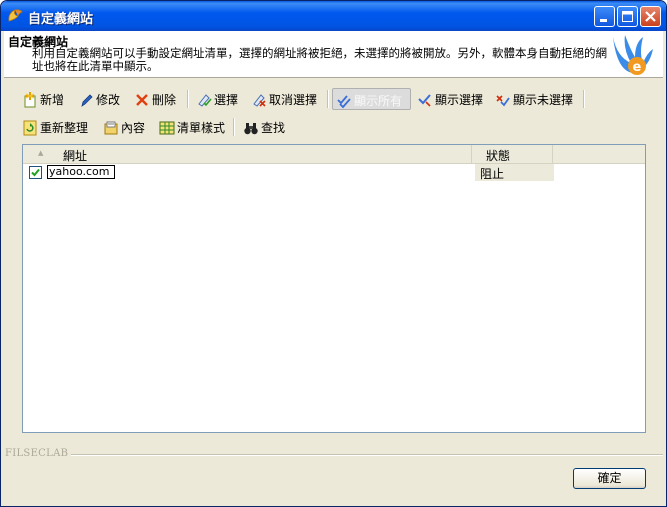  What do you see at coordinates (273, 128) in the screenshot?
I see `find-label: 查找` at bounding box center [273, 128].